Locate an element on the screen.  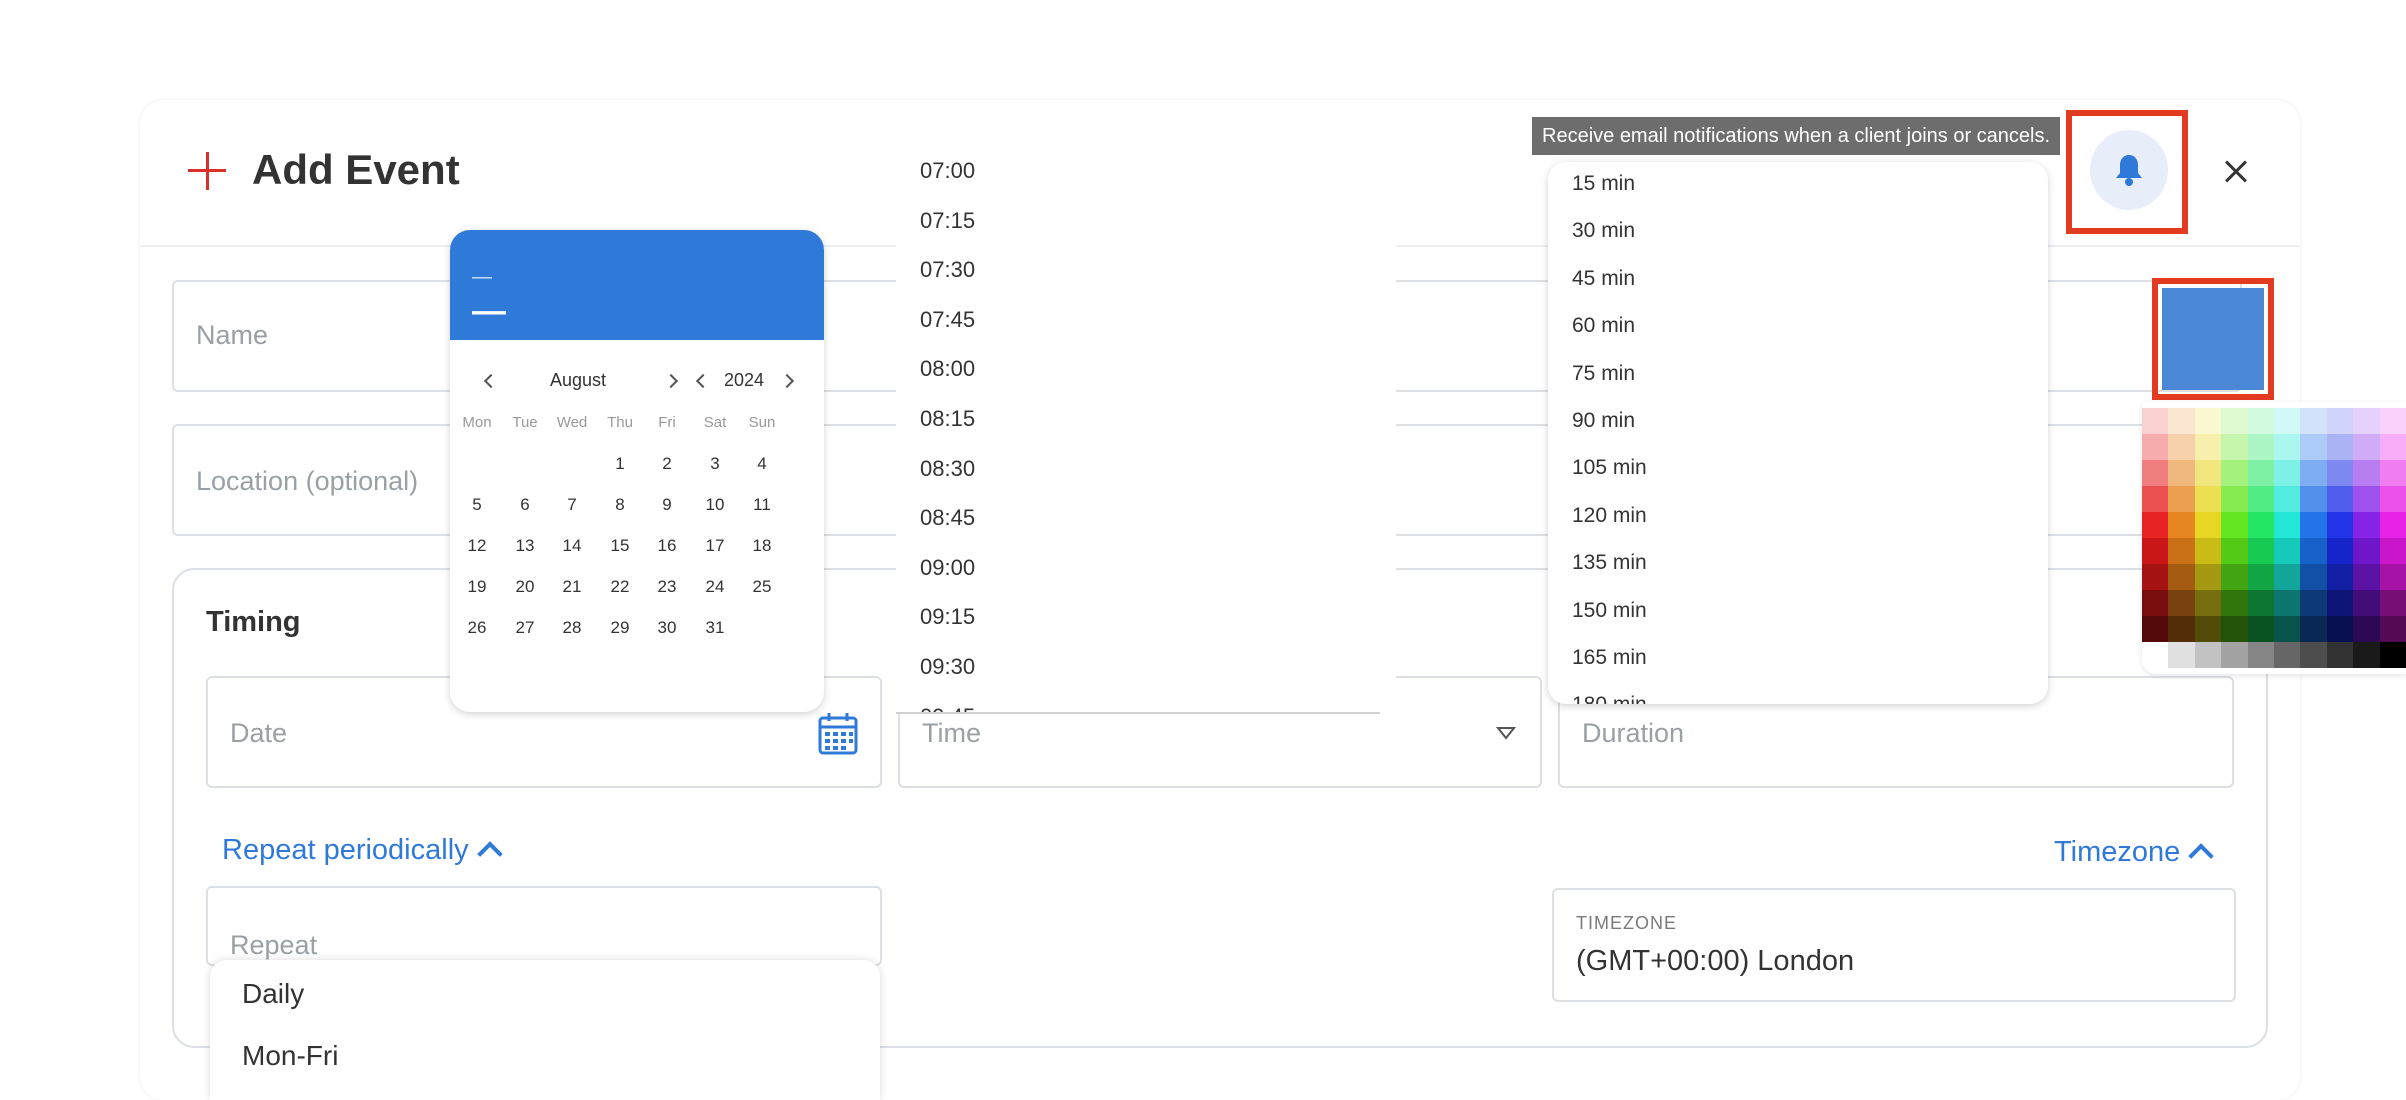
repeat-periodically-link: Repeat periodically is located at coordinates (362, 850).